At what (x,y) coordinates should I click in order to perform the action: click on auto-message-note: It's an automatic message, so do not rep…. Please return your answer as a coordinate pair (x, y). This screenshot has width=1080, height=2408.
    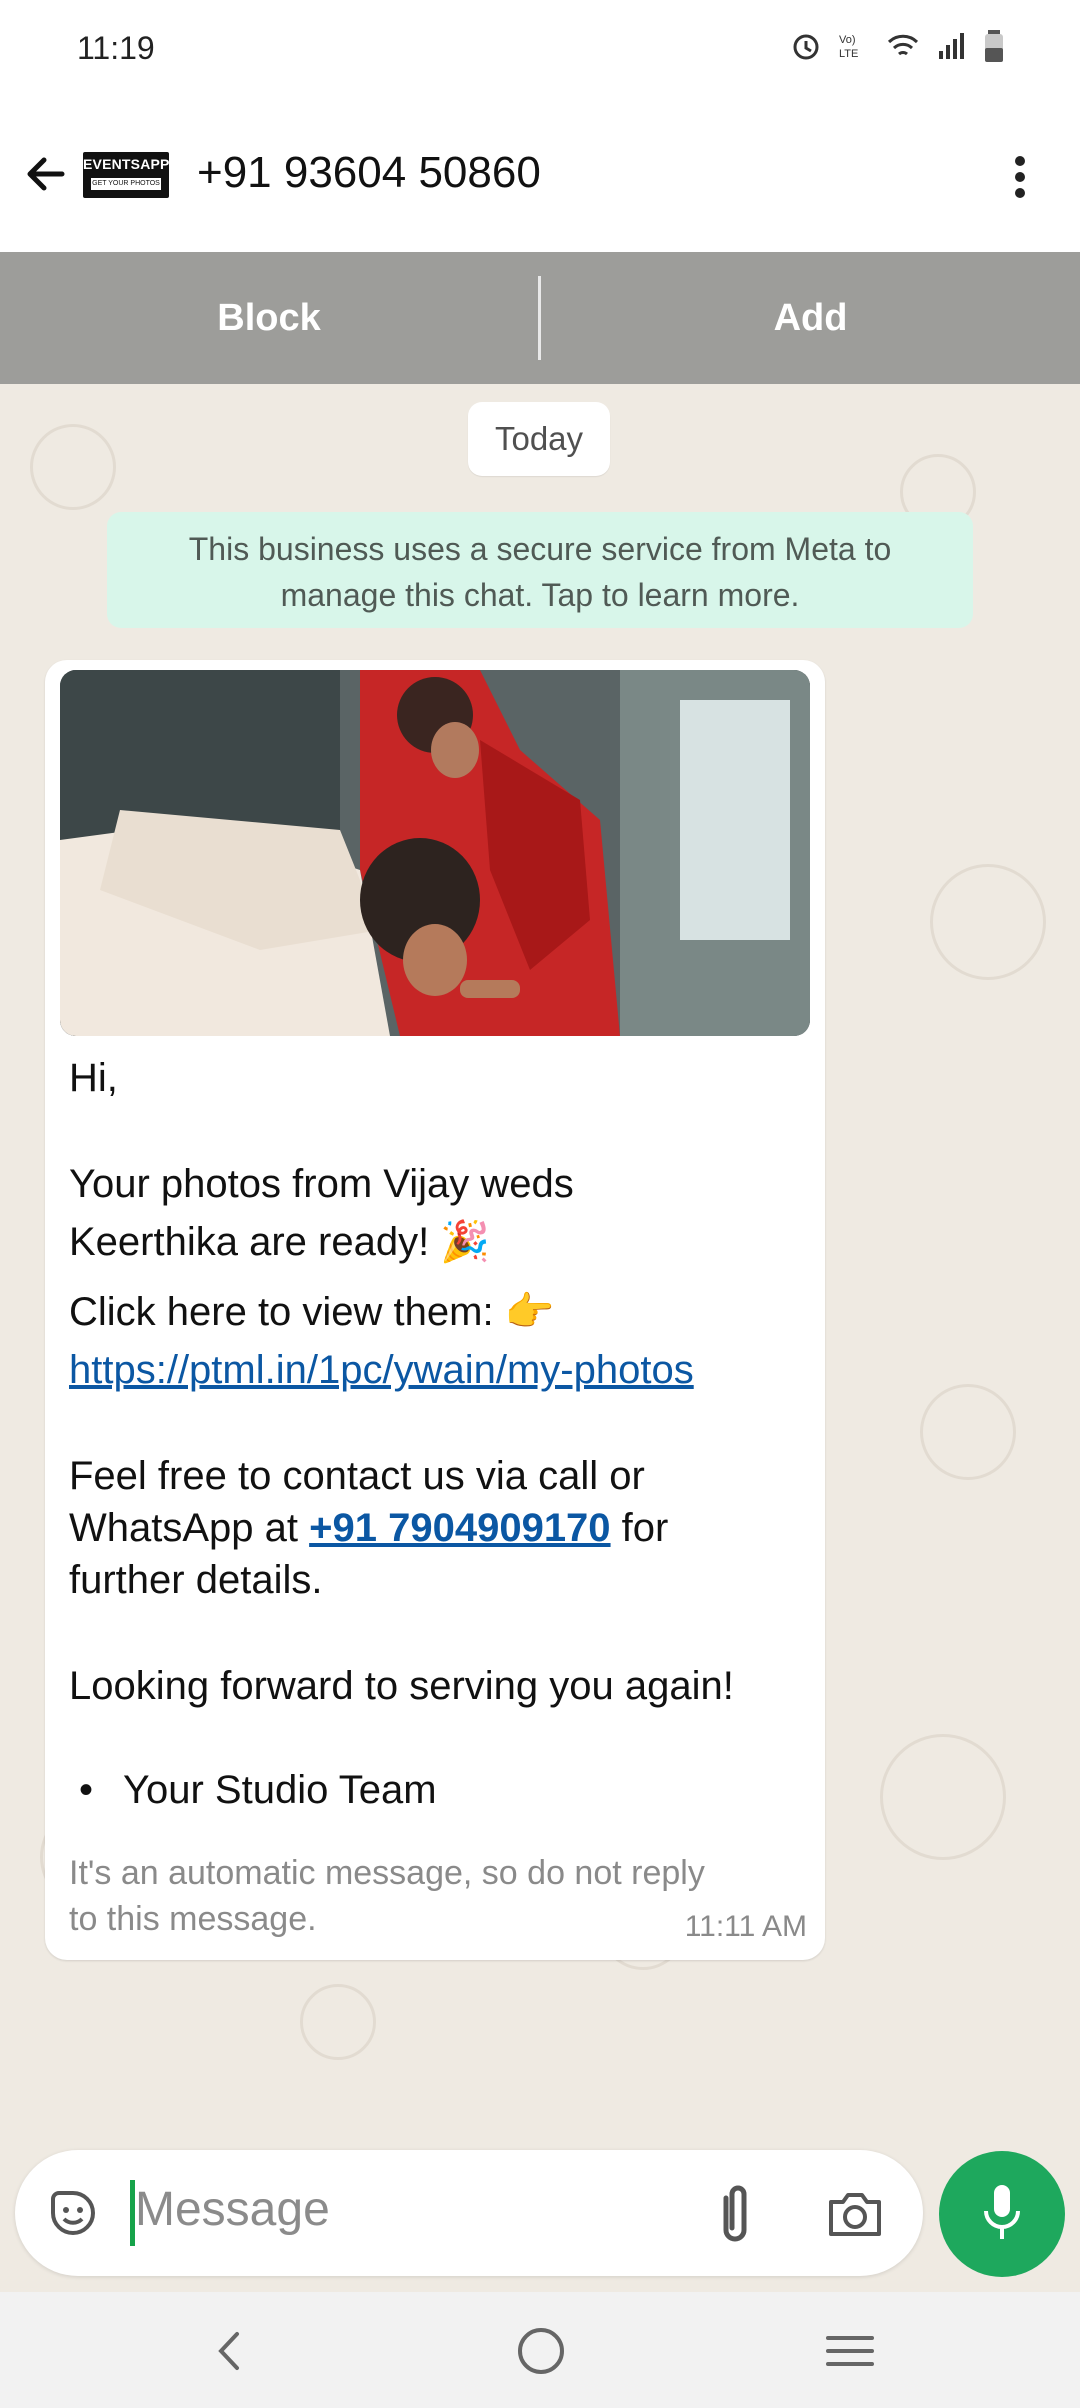
    Looking at the image, I should click on (429, 1896).